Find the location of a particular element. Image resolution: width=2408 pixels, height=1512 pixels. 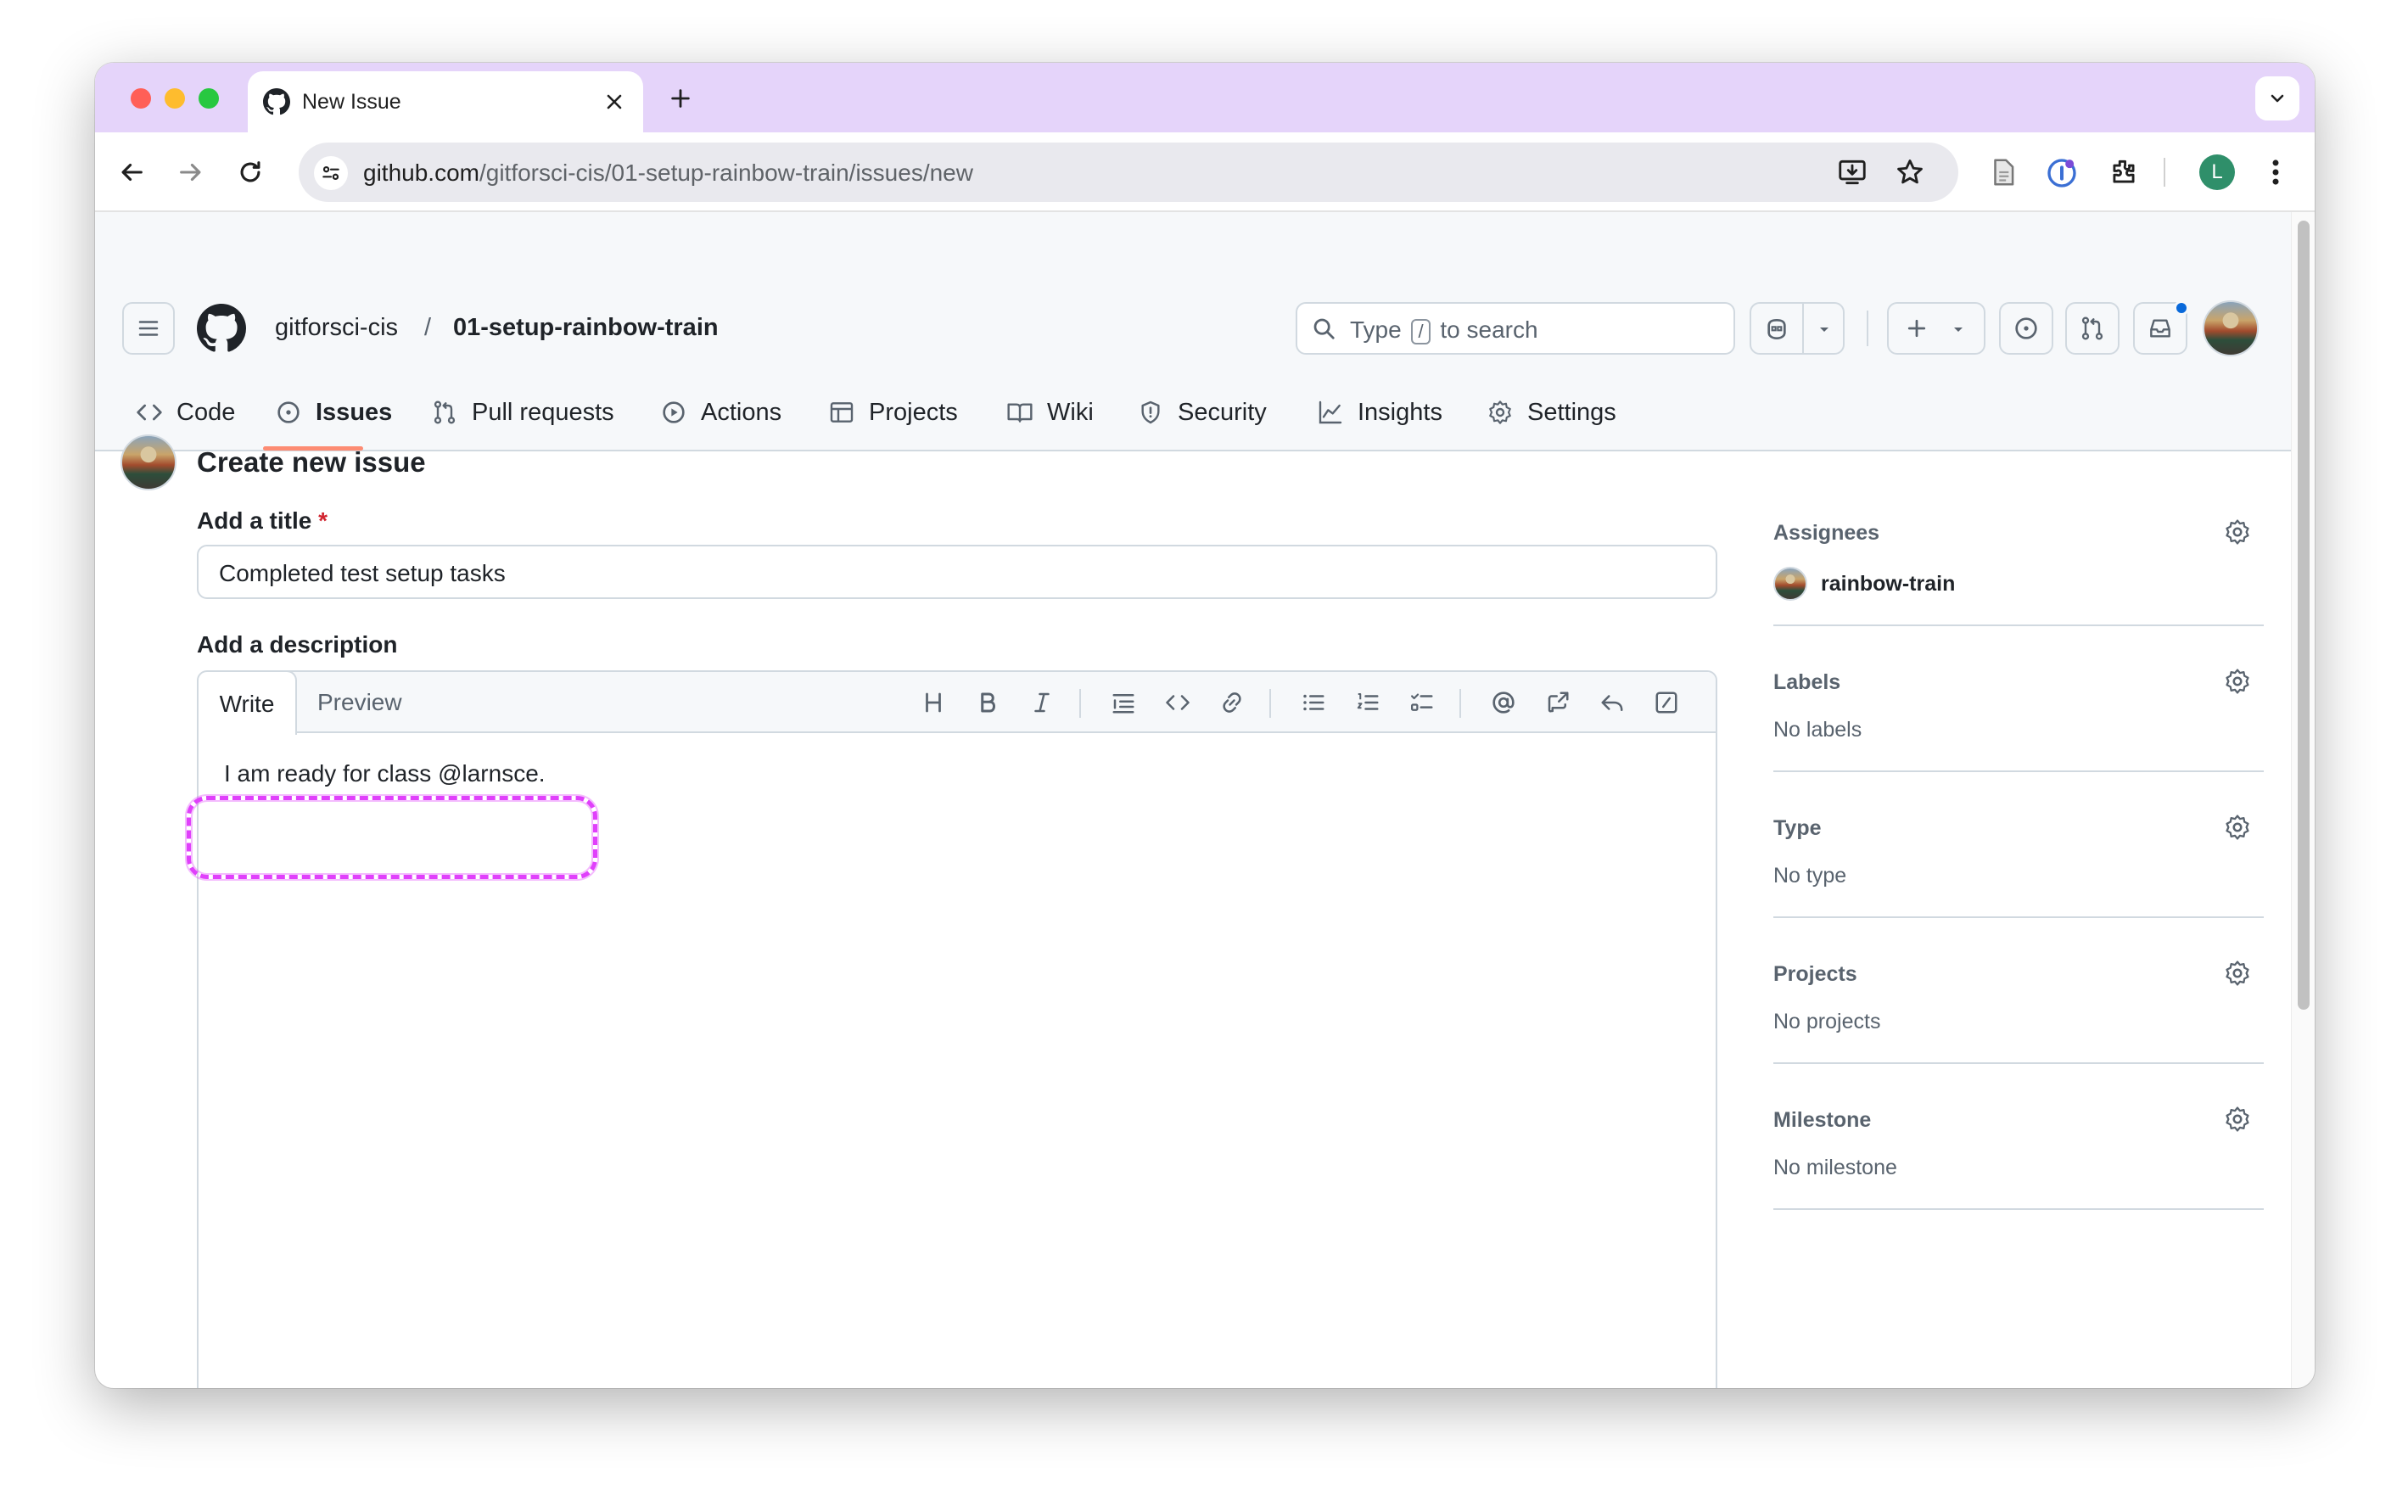

title-input: Completed test setup tasks is located at coordinates (957, 572).